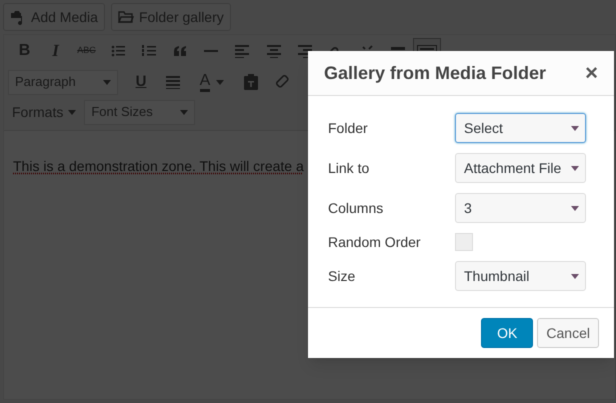  Describe the element at coordinates (356, 208) in the screenshot. I see `field-label: Columns` at that location.